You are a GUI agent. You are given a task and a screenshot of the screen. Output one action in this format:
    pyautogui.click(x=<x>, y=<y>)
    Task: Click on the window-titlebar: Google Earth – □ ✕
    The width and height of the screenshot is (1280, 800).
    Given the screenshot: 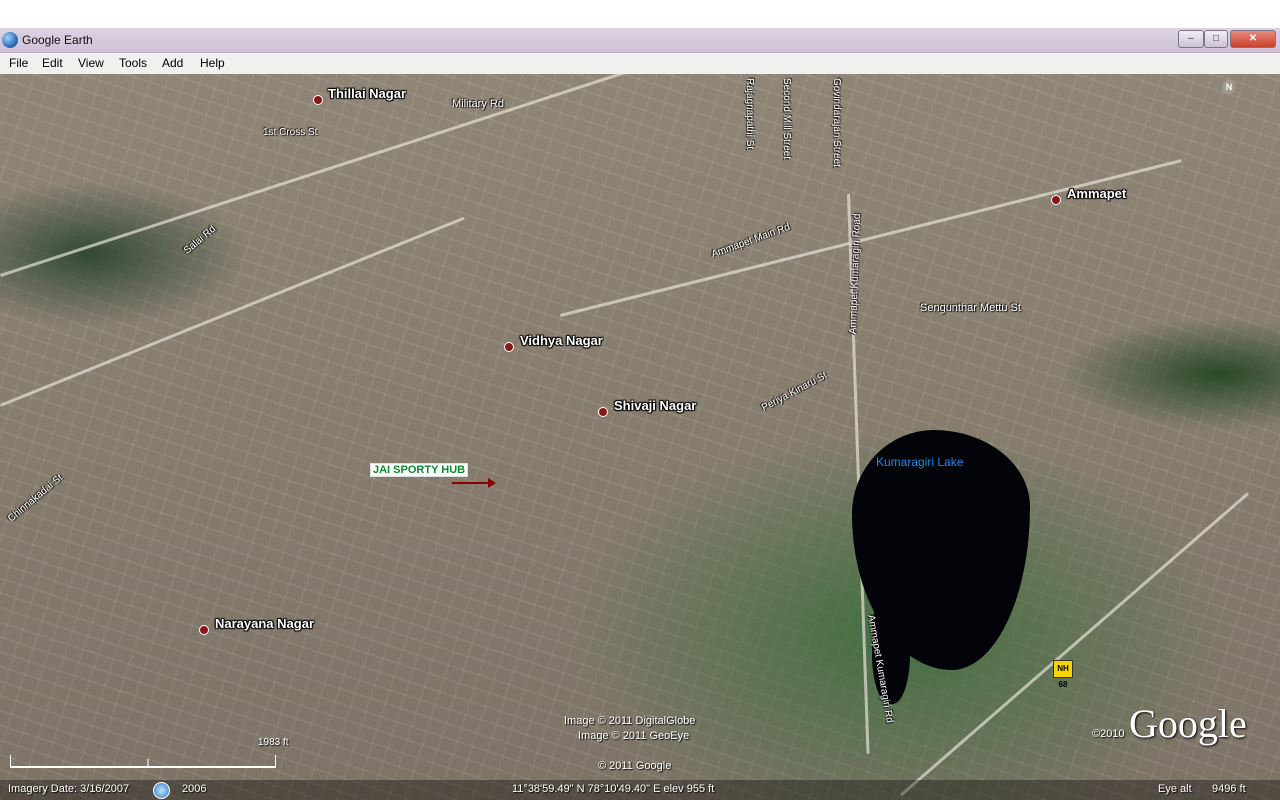 What is the action you would take?
    pyautogui.click(x=640, y=40)
    